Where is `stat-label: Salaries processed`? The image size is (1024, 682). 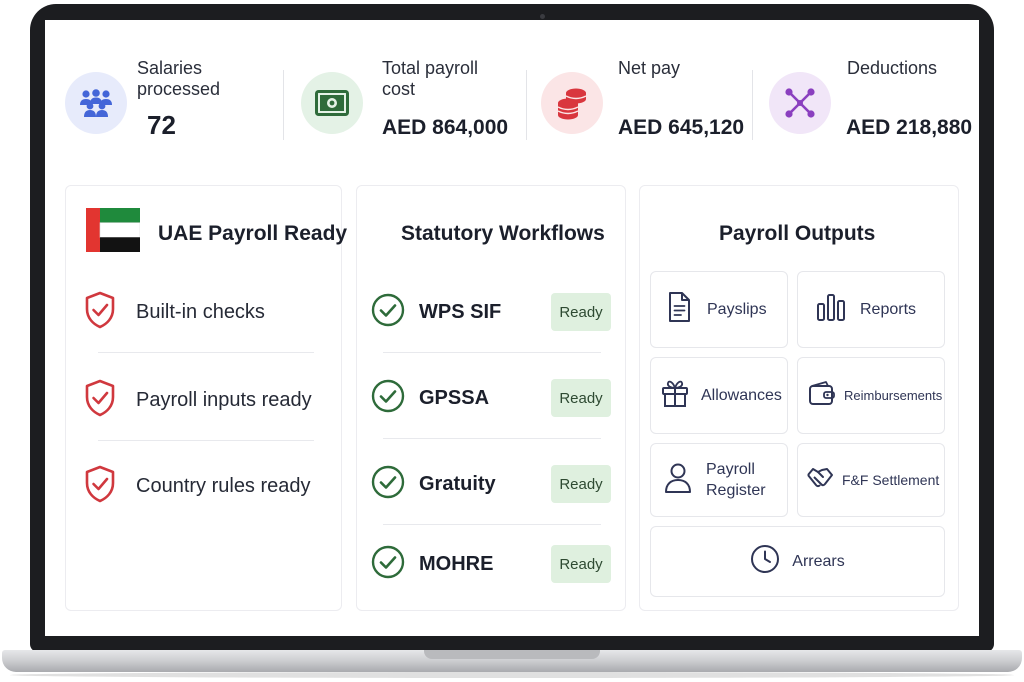 stat-label: Salaries processed is located at coordinates (178, 79).